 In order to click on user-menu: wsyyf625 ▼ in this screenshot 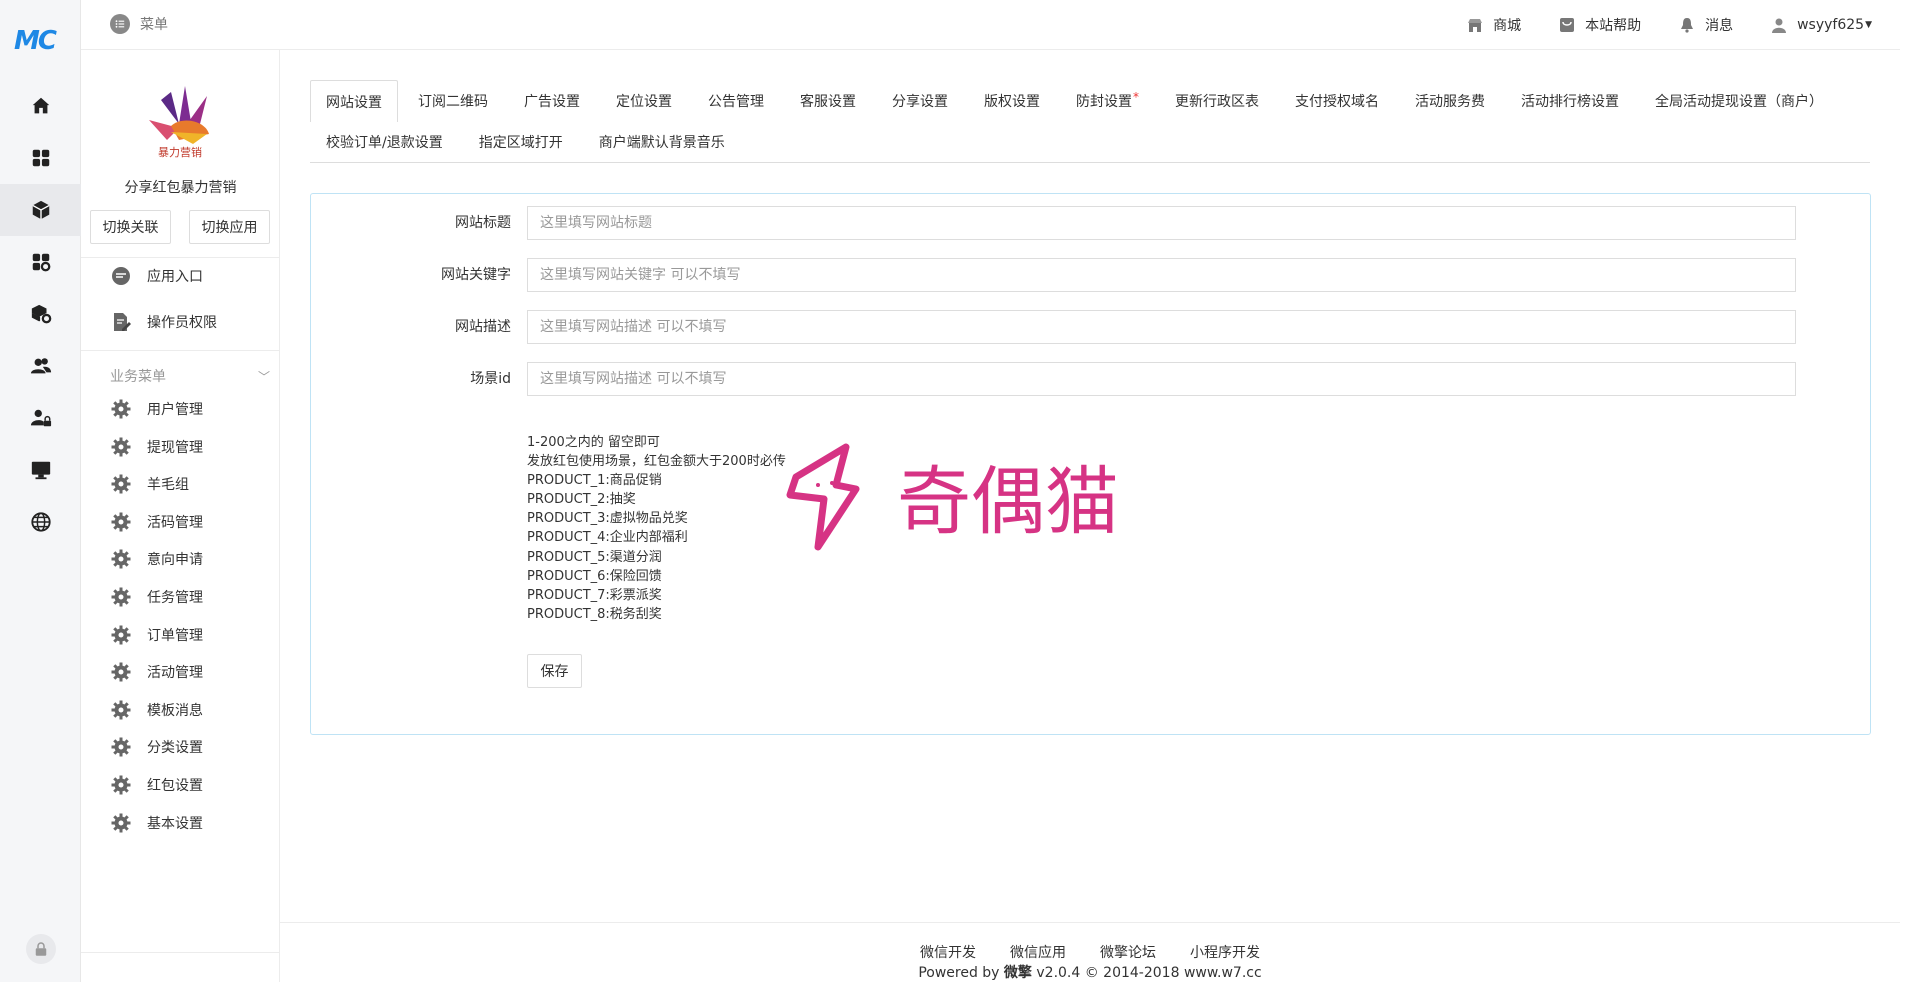, I will do `click(1821, 25)`.